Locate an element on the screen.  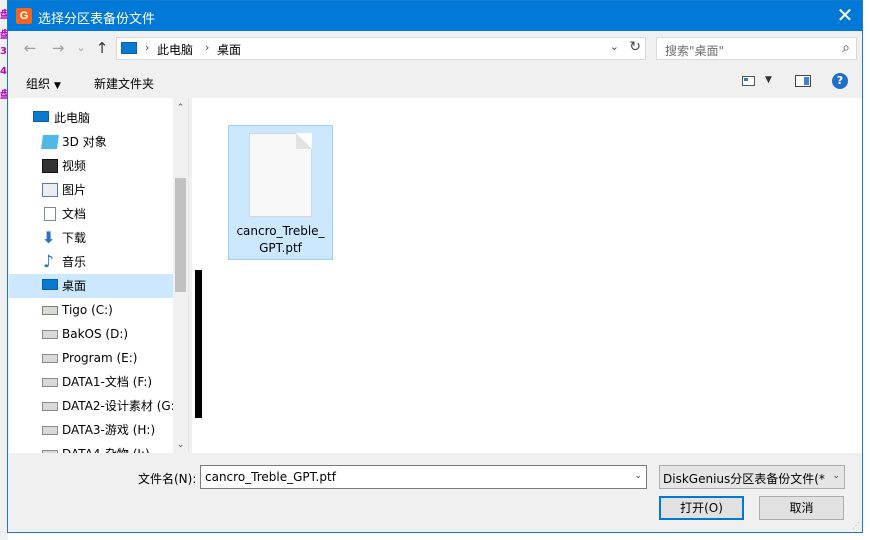
sidebar-item-label: BakOS (D:) is located at coordinates (95, 334).